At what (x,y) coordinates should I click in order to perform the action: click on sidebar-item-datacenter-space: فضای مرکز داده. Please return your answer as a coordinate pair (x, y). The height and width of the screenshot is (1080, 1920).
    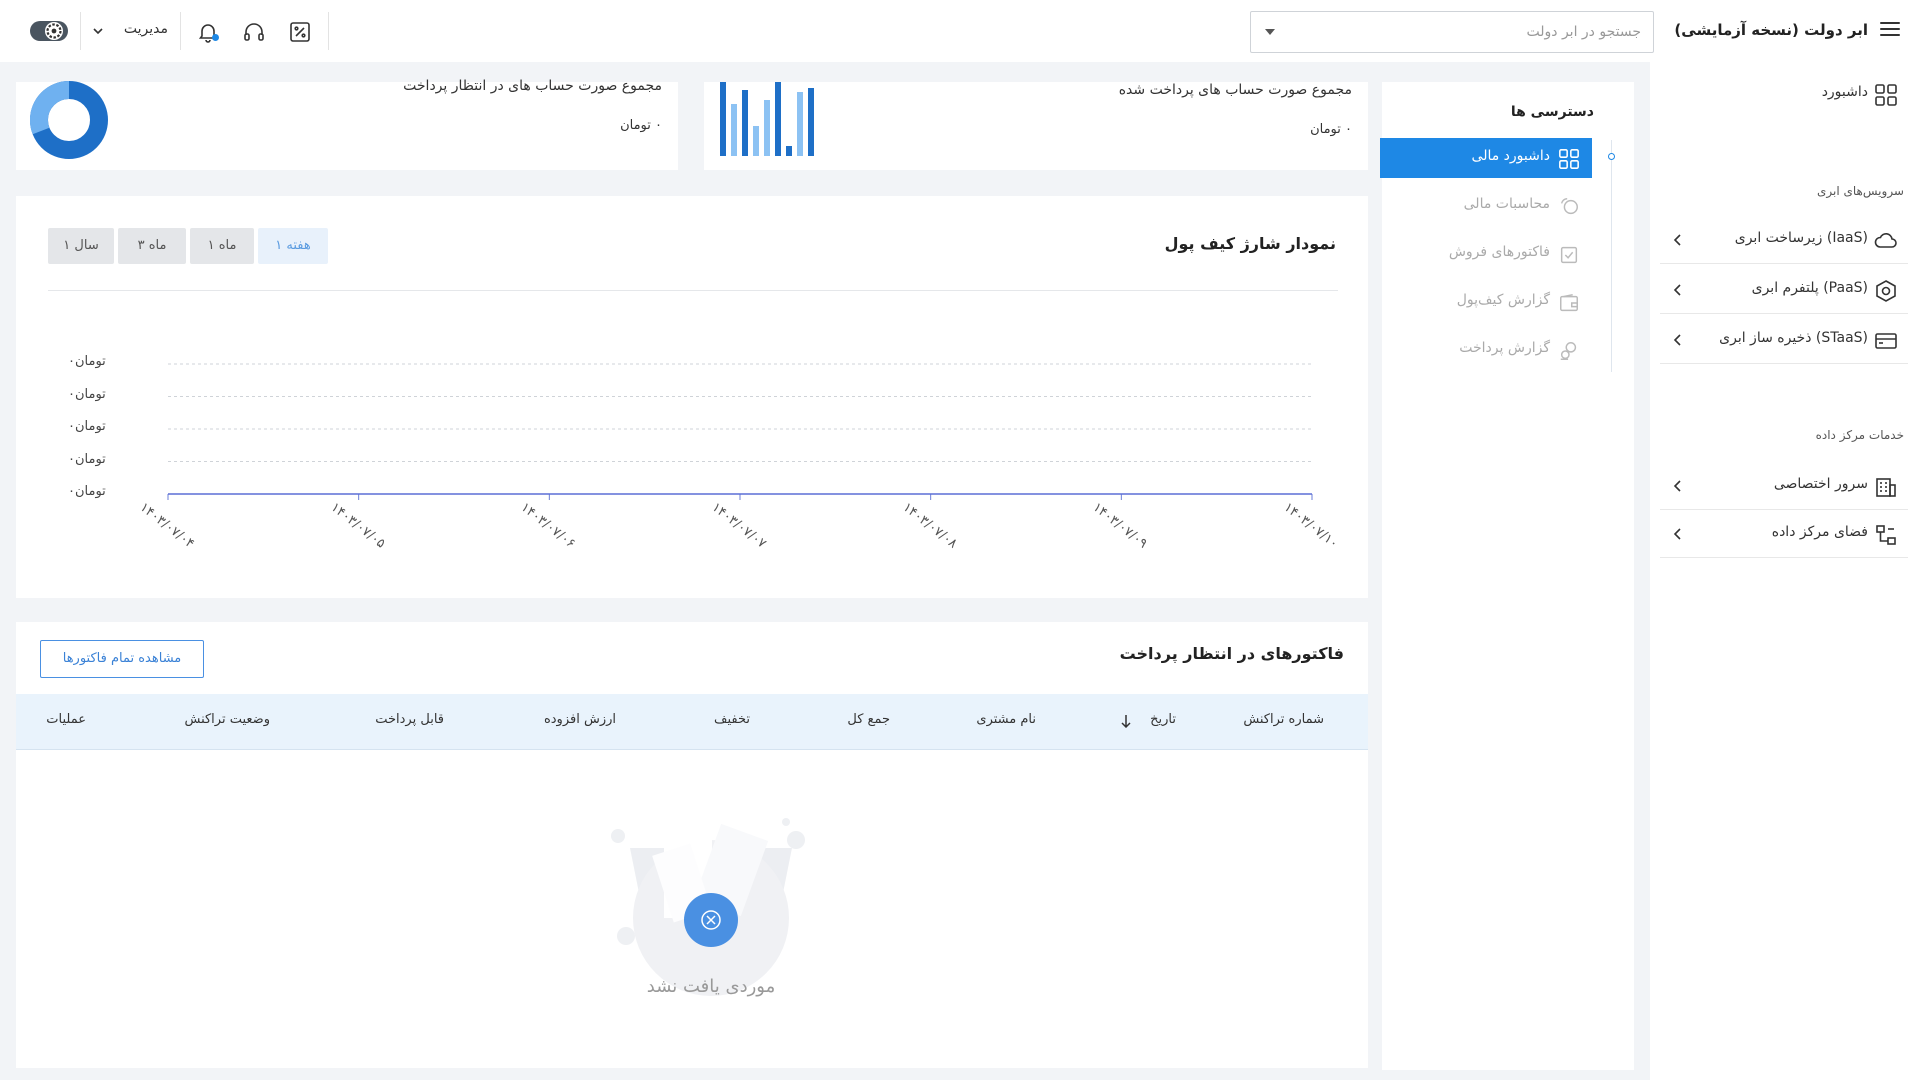
    Looking at the image, I should click on (1784, 534).